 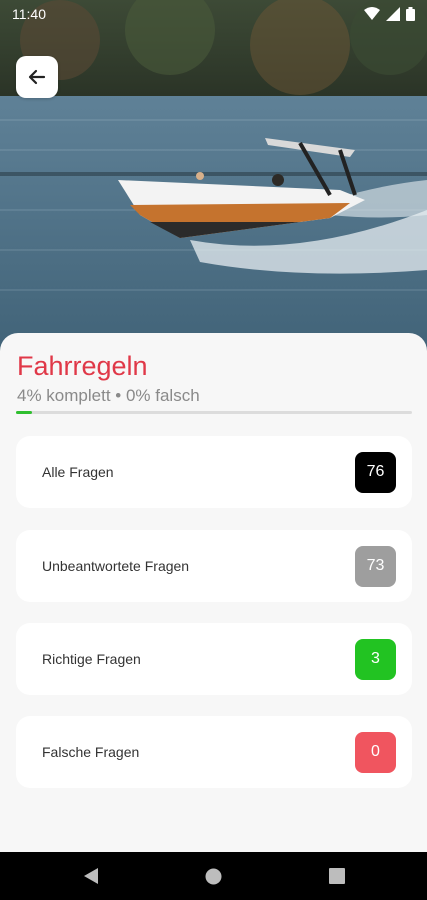 What do you see at coordinates (214, 412) in the screenshot?
I see `progress-bar` at bounding box center [214, 412].